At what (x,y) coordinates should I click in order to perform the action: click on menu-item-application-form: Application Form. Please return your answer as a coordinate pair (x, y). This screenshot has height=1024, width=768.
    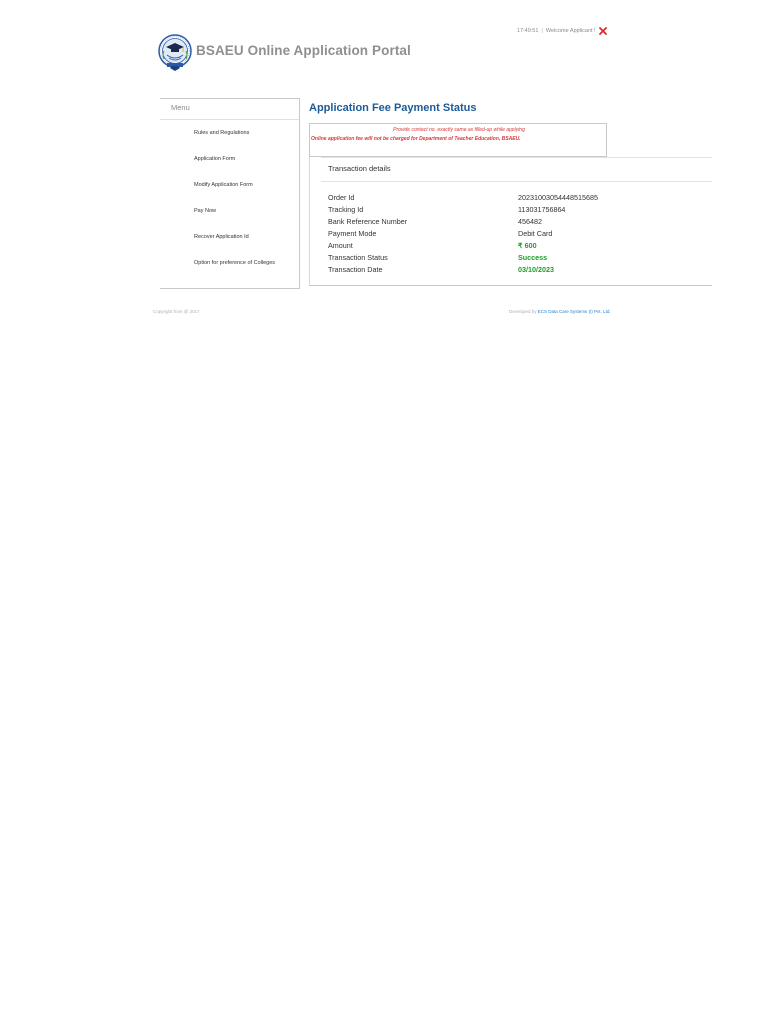
    Looking at the image, I should click on (229, 159).